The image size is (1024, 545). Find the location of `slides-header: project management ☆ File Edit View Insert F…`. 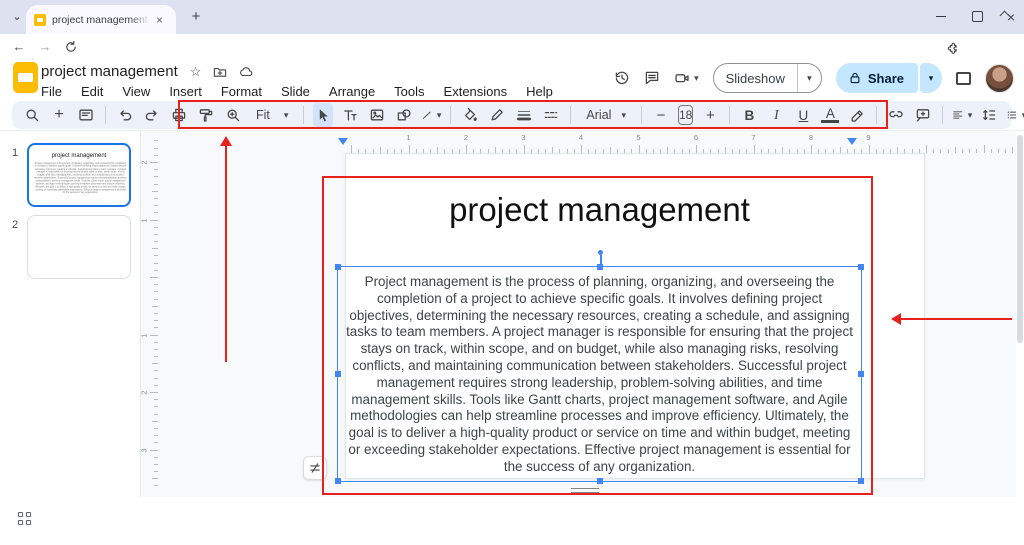

slides-header: project management ☆ File Edit View Insert F… is located at coordinates (512, 78).